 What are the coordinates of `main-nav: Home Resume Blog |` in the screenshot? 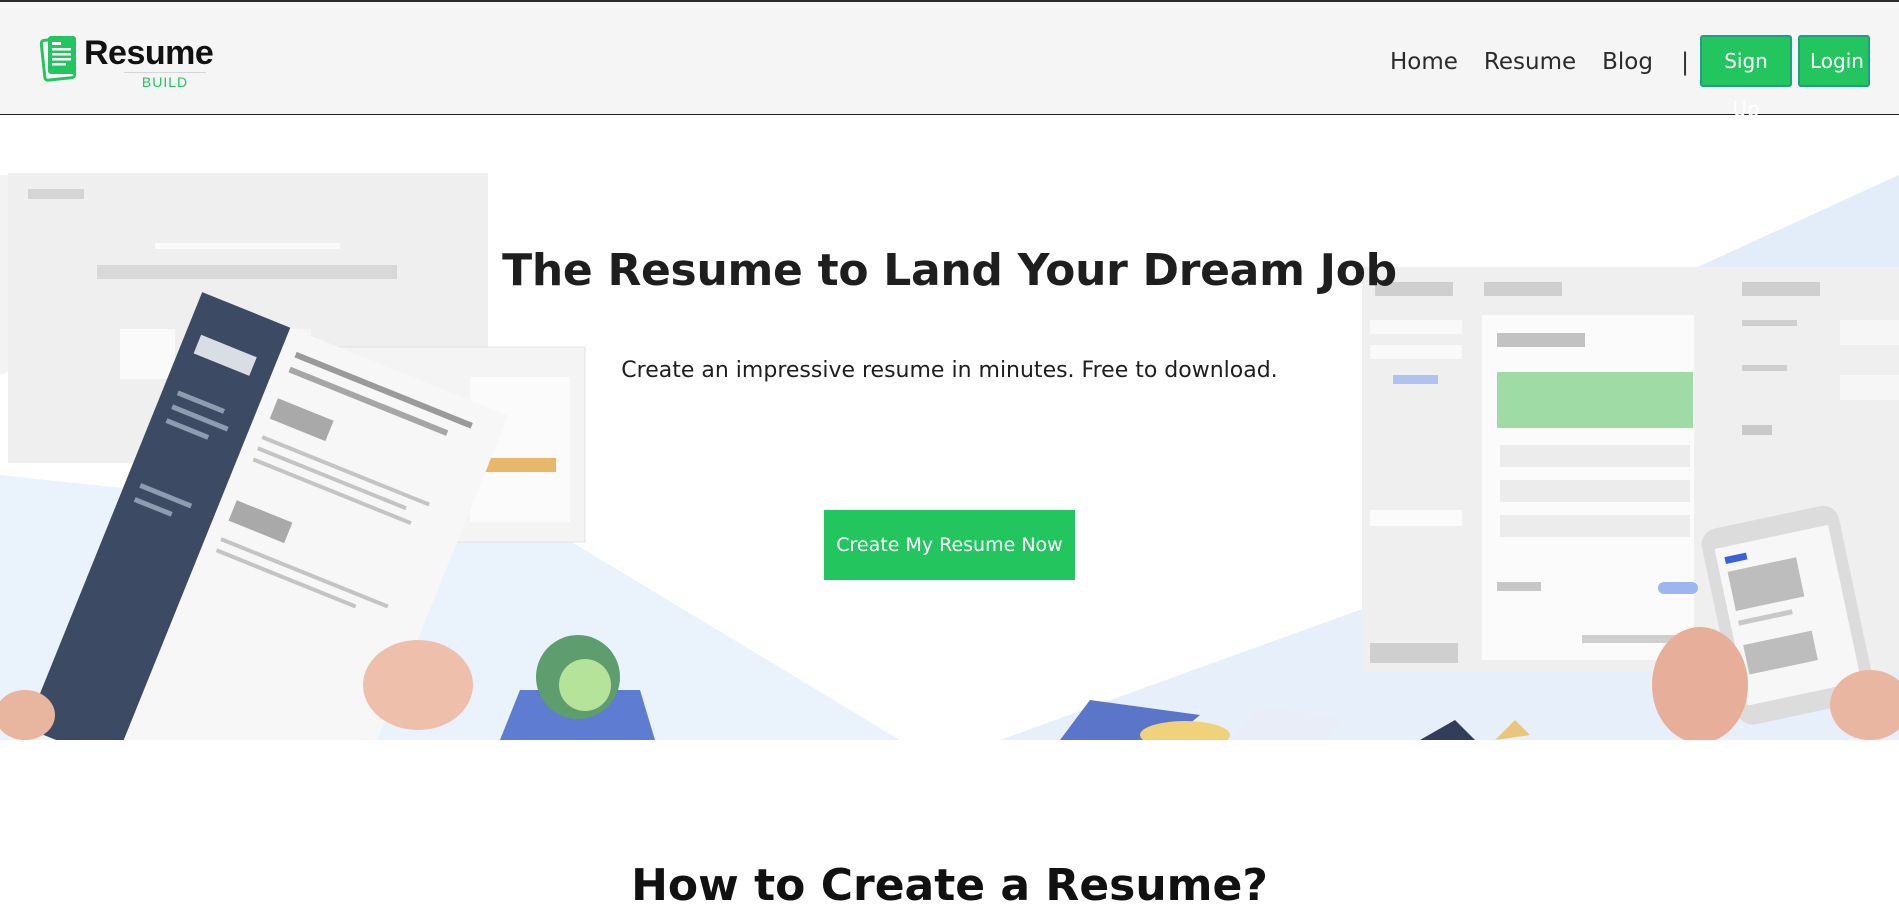 It's located at (1539, 62).